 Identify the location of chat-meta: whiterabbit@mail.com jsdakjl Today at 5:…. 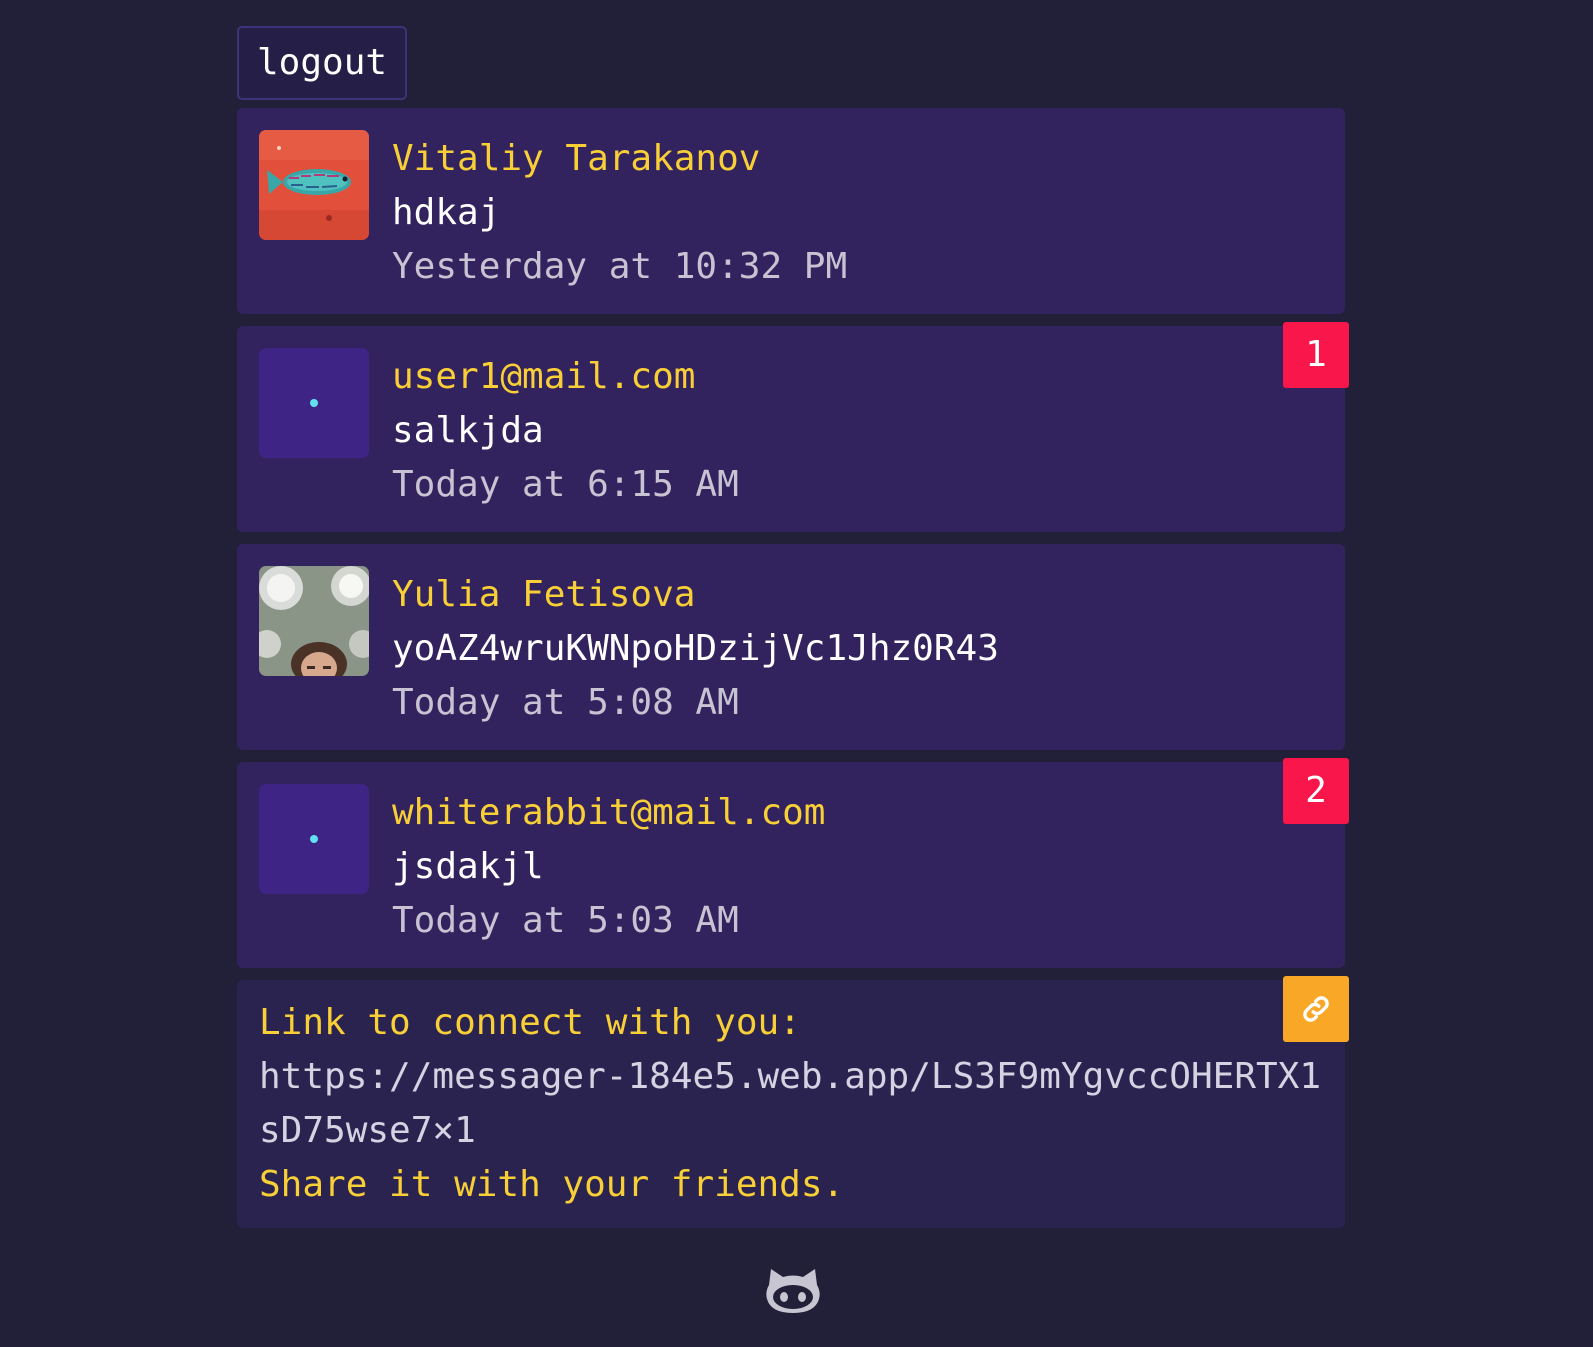
(608, 867).